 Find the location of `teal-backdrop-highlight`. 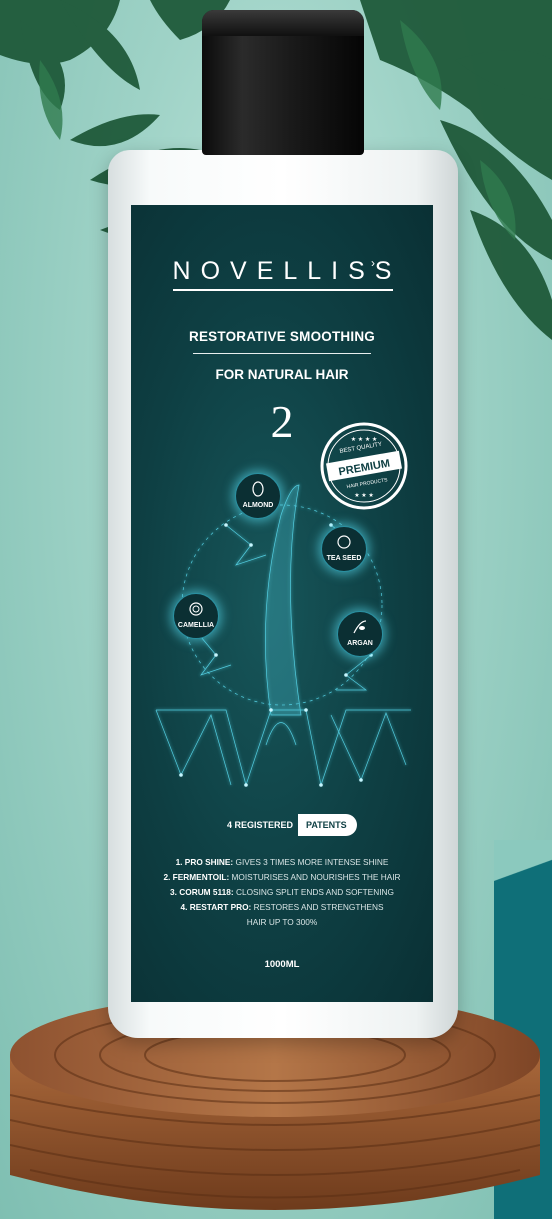

teal-backdrop-highlight is located at coordinates (523, 870).